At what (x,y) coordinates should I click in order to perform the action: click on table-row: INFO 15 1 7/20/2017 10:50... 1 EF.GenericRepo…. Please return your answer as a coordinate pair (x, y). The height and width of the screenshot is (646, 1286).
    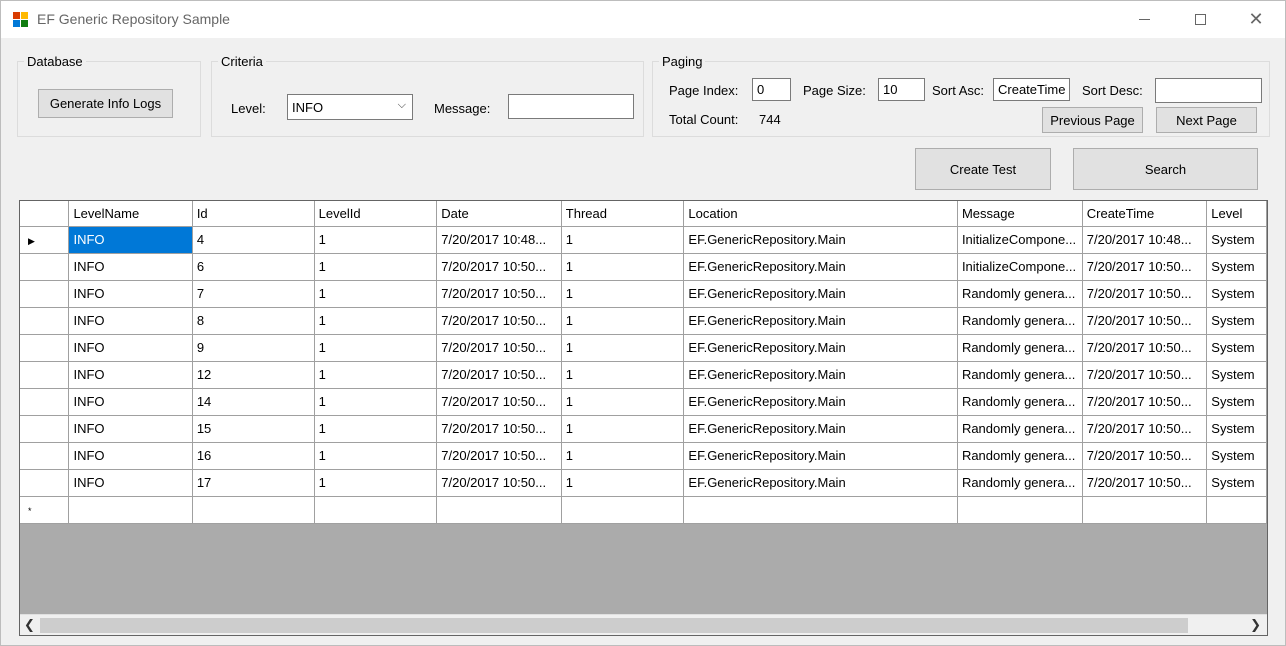
    Looking at the image, I should click on (643, 429).